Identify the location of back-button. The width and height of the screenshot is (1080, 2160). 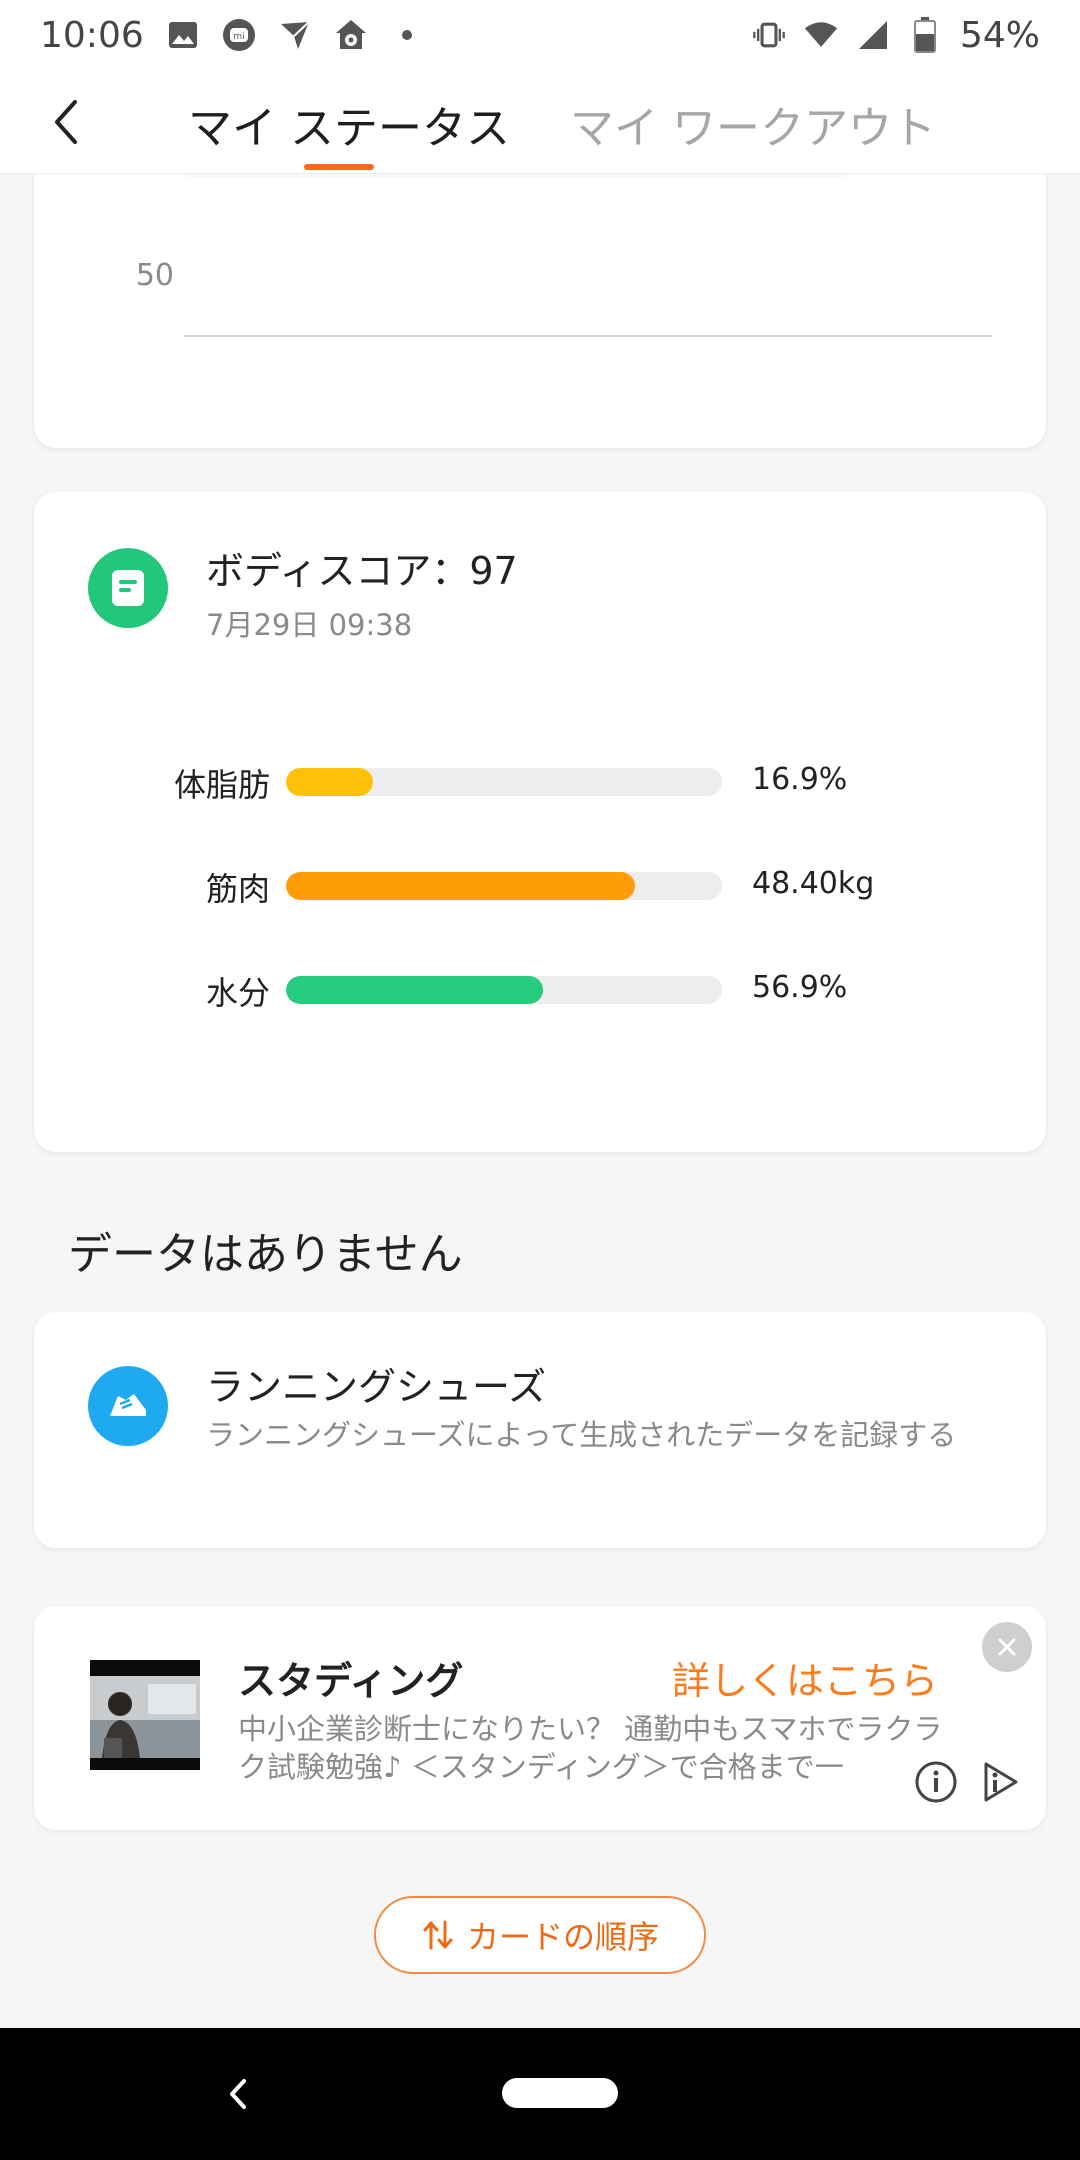
(66, 122).